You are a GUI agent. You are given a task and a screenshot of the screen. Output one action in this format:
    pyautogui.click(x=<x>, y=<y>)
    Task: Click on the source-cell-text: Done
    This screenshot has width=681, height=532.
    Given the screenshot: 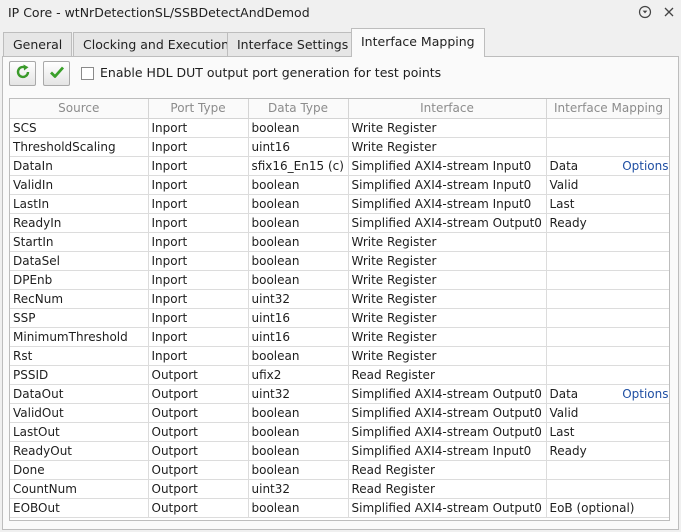 What is the action you would take?
    pyautogui.click(x=29, y=469)
    